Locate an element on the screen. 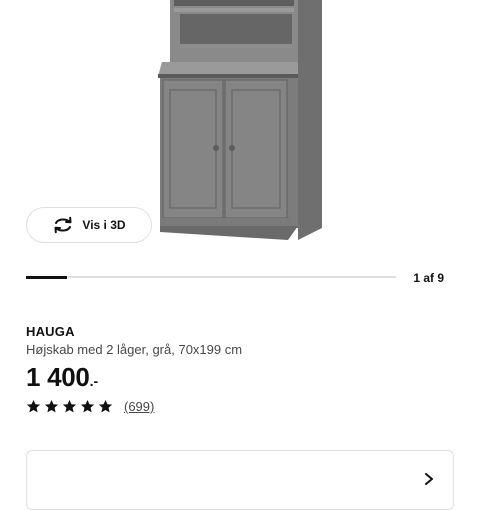  gallery-progress-fill is located at coordinates (47, 277).